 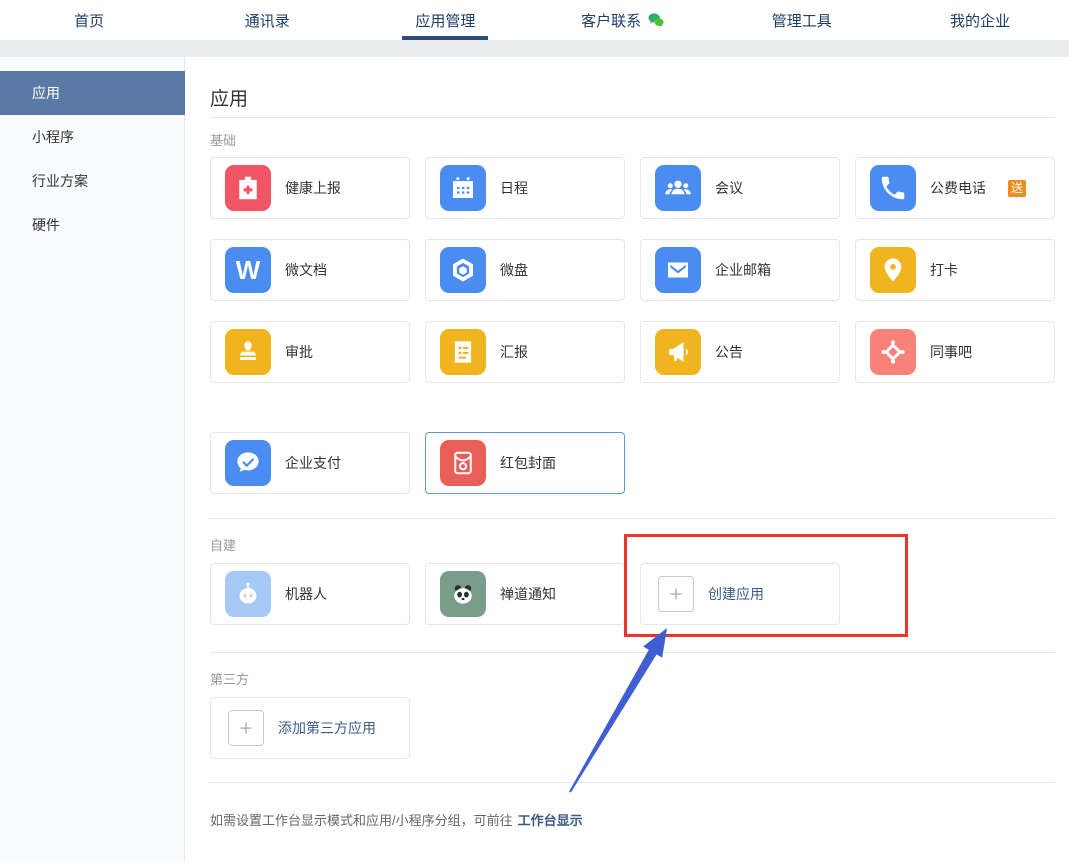 What do you see at coordinates (92, 93) in the screenshot?
I see `sidebar-item-apps: 应用` at bounding box center [92, 93].